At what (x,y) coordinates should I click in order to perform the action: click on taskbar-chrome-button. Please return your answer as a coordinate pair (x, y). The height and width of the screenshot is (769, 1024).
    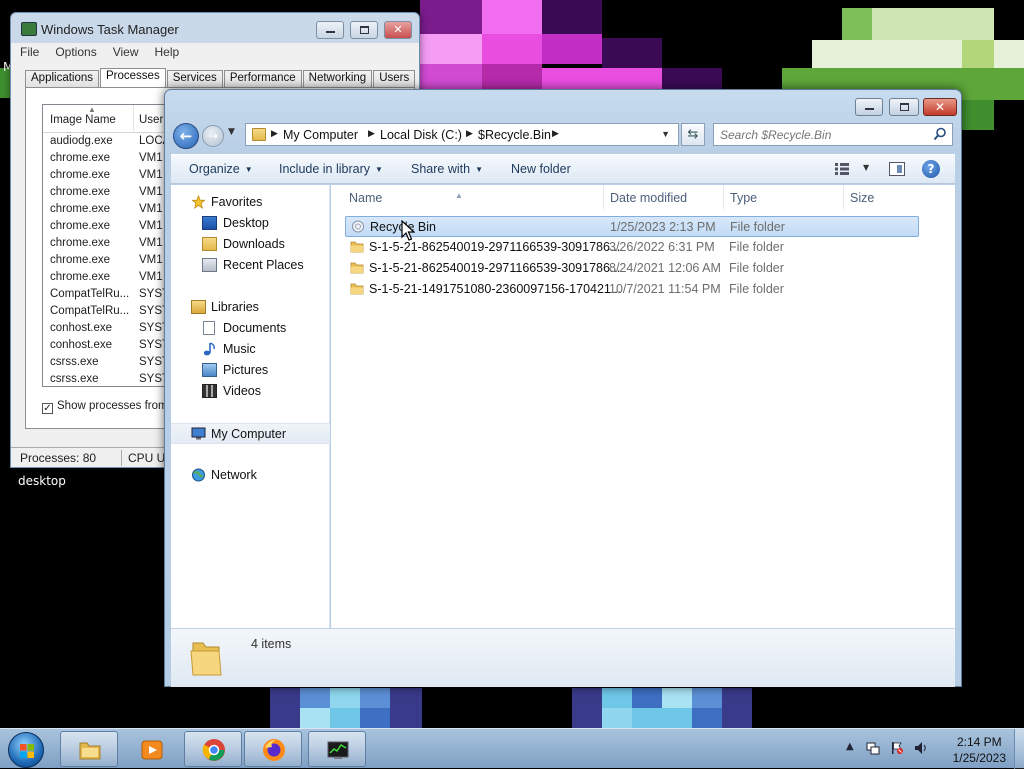
    Looking at the image, I should click on (213, 749).